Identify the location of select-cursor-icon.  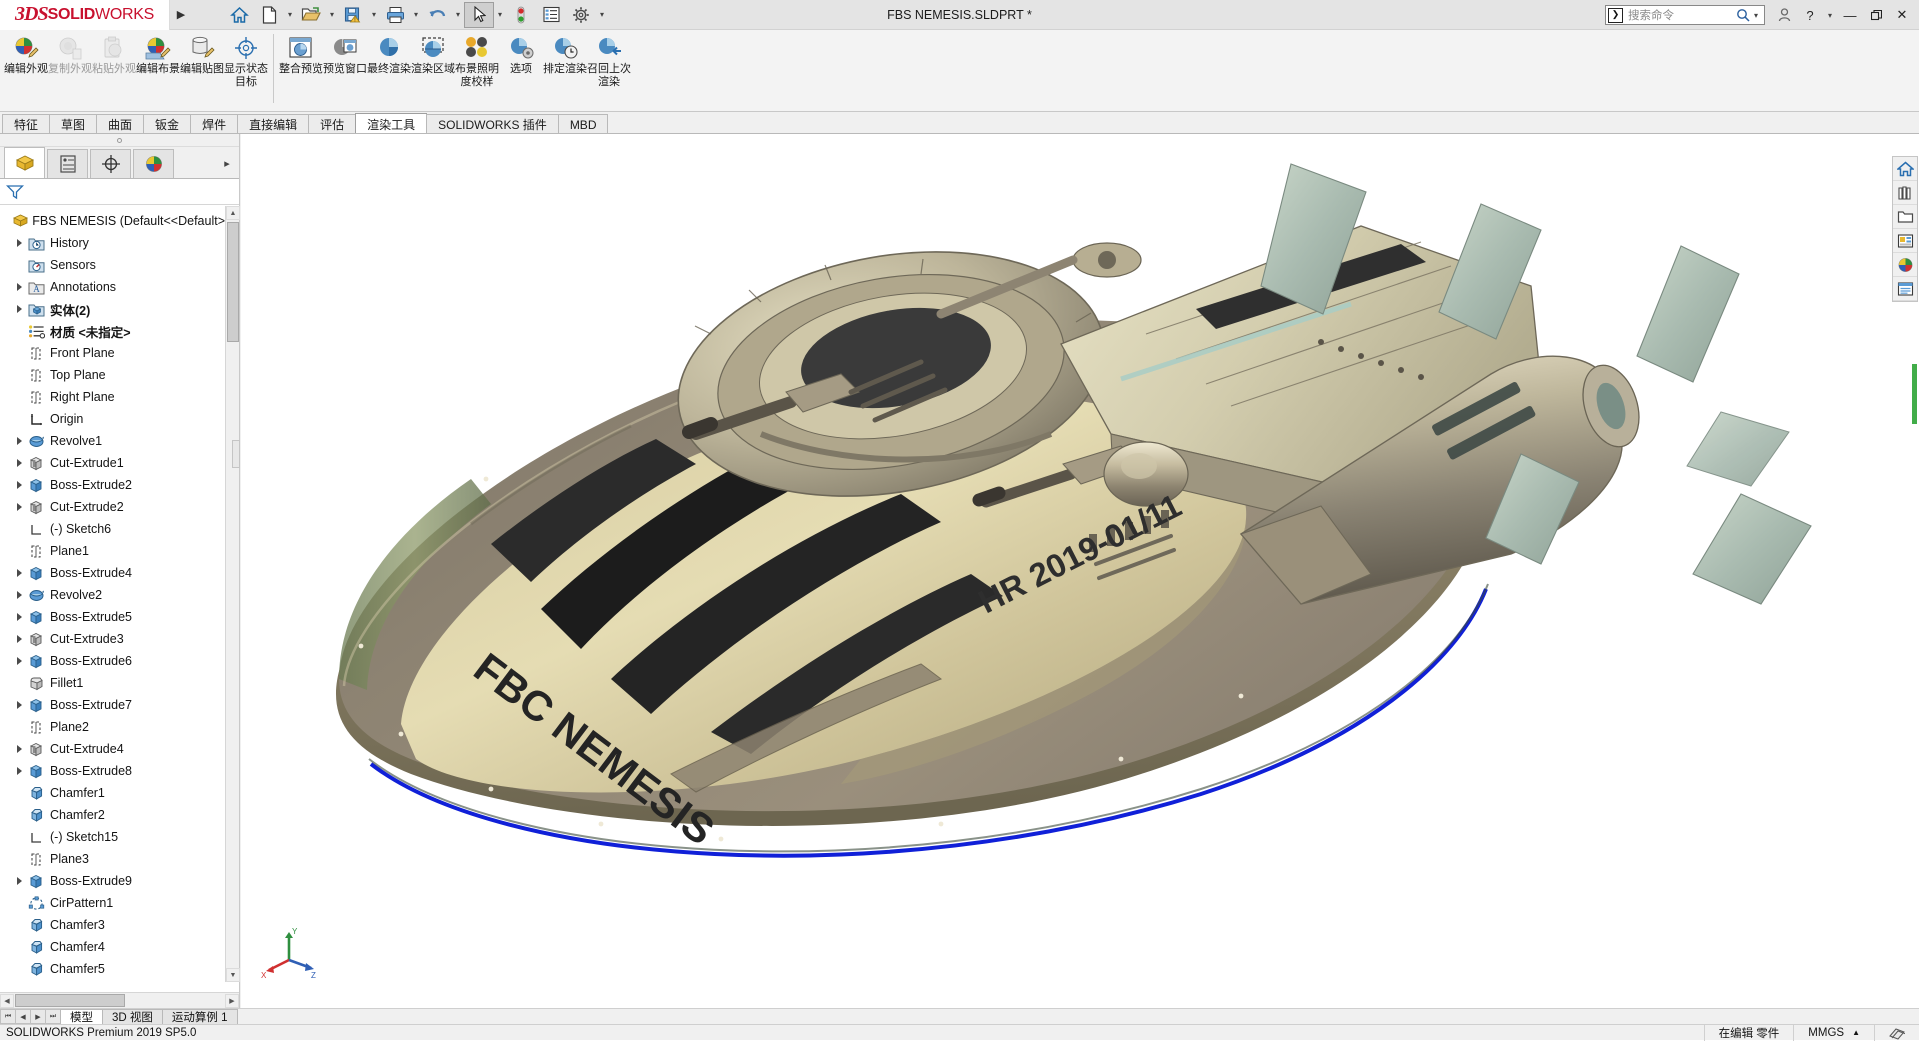
(479, 14).